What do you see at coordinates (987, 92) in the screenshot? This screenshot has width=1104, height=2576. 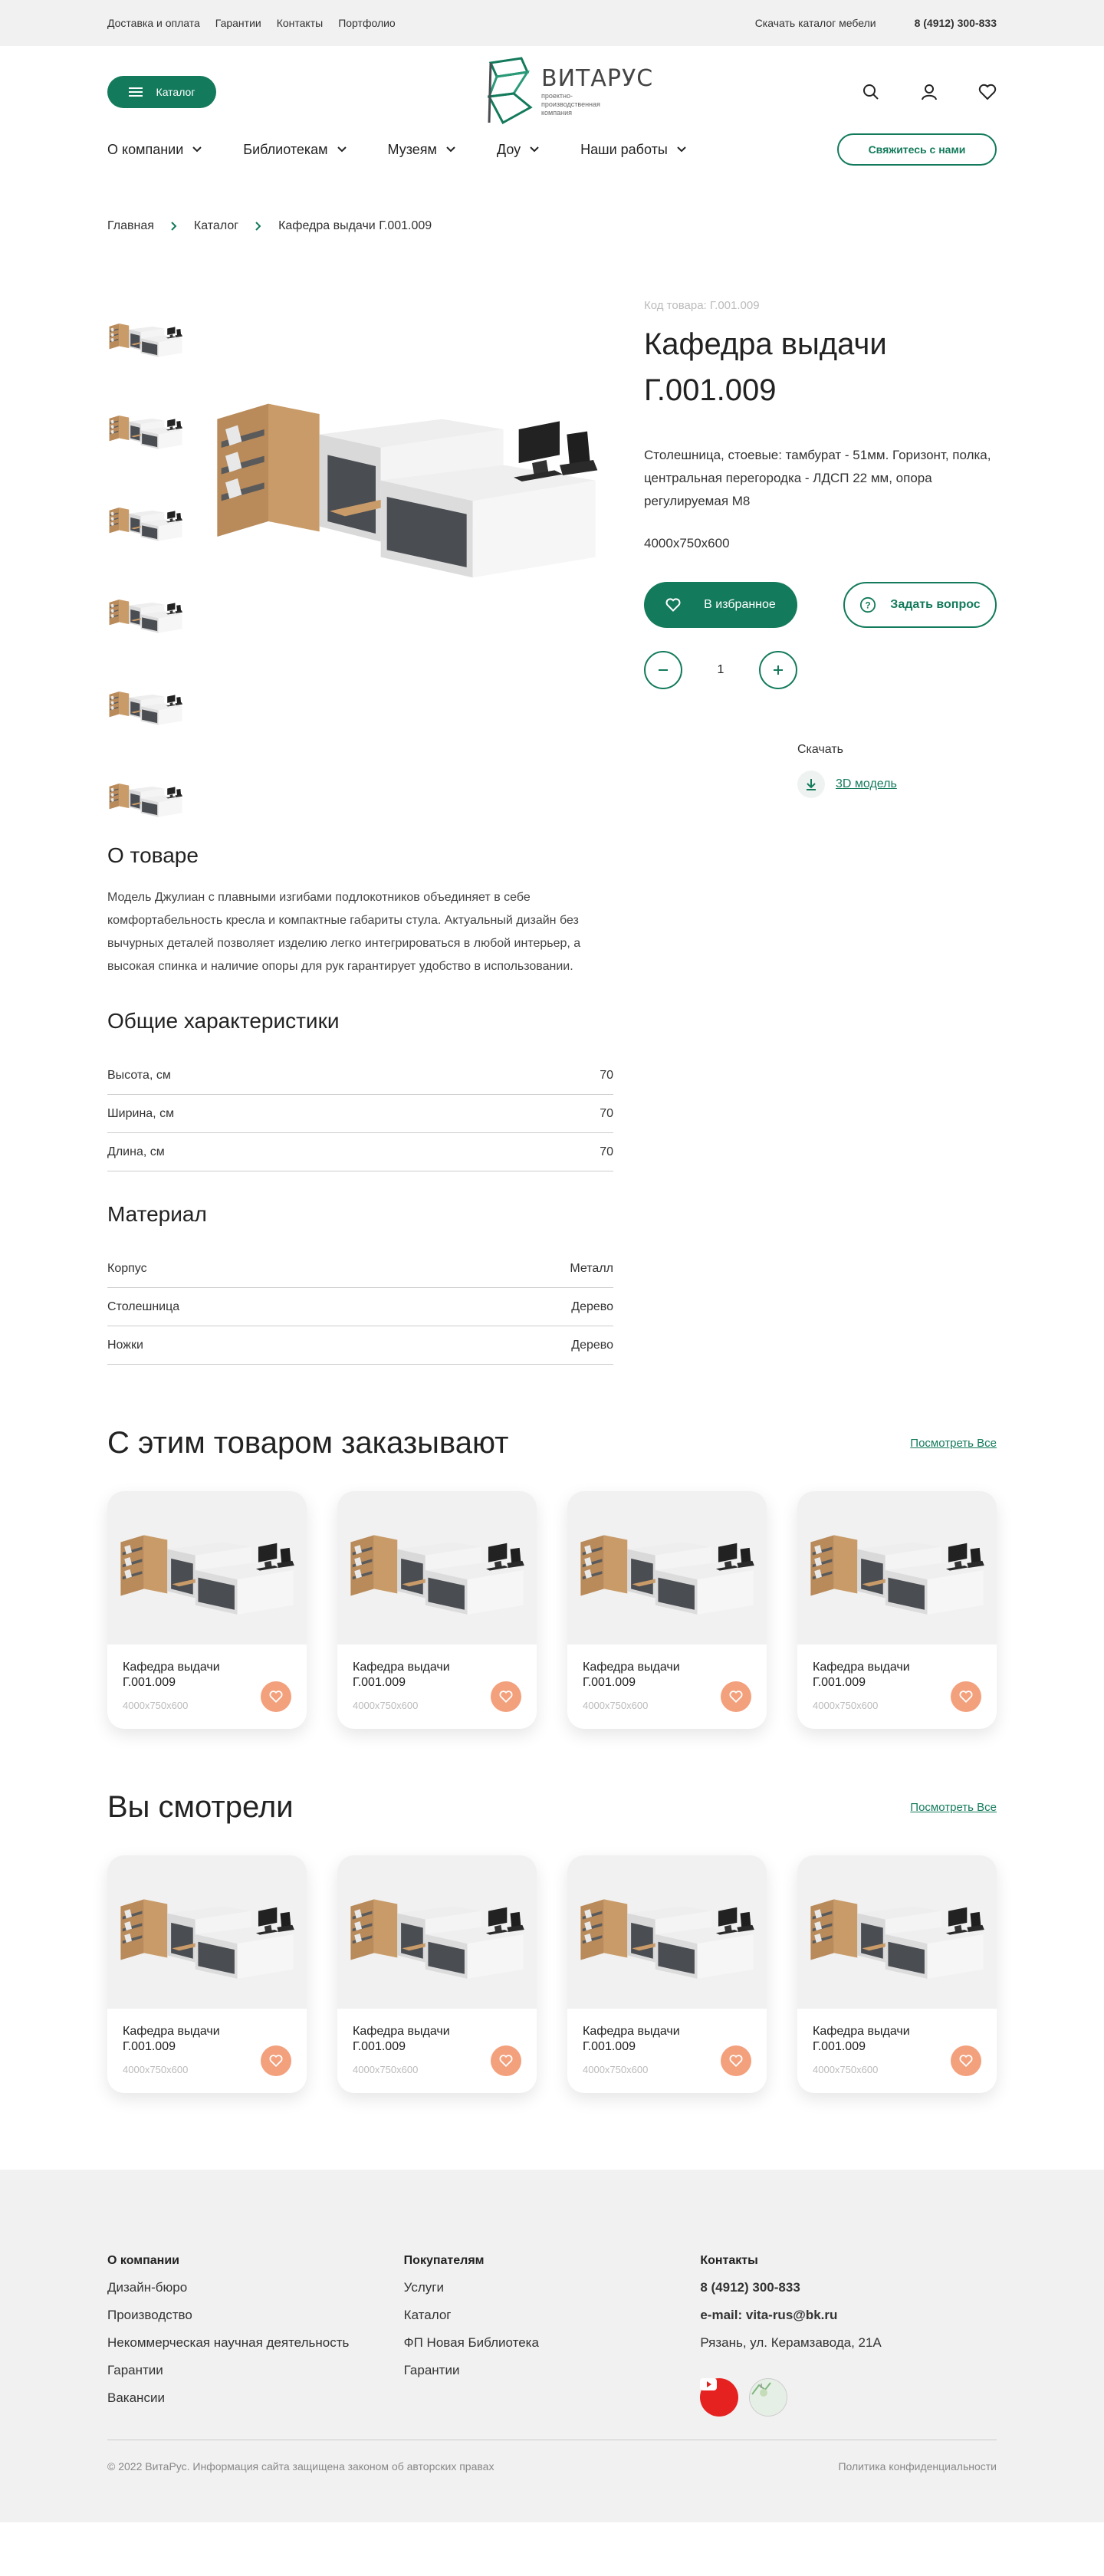 I see `heart-icon` at bounding box center [987, 92].